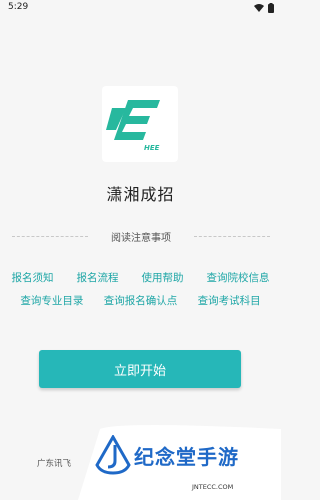  I want to click on footer-text: 广东讯飞, so click(54, 464).